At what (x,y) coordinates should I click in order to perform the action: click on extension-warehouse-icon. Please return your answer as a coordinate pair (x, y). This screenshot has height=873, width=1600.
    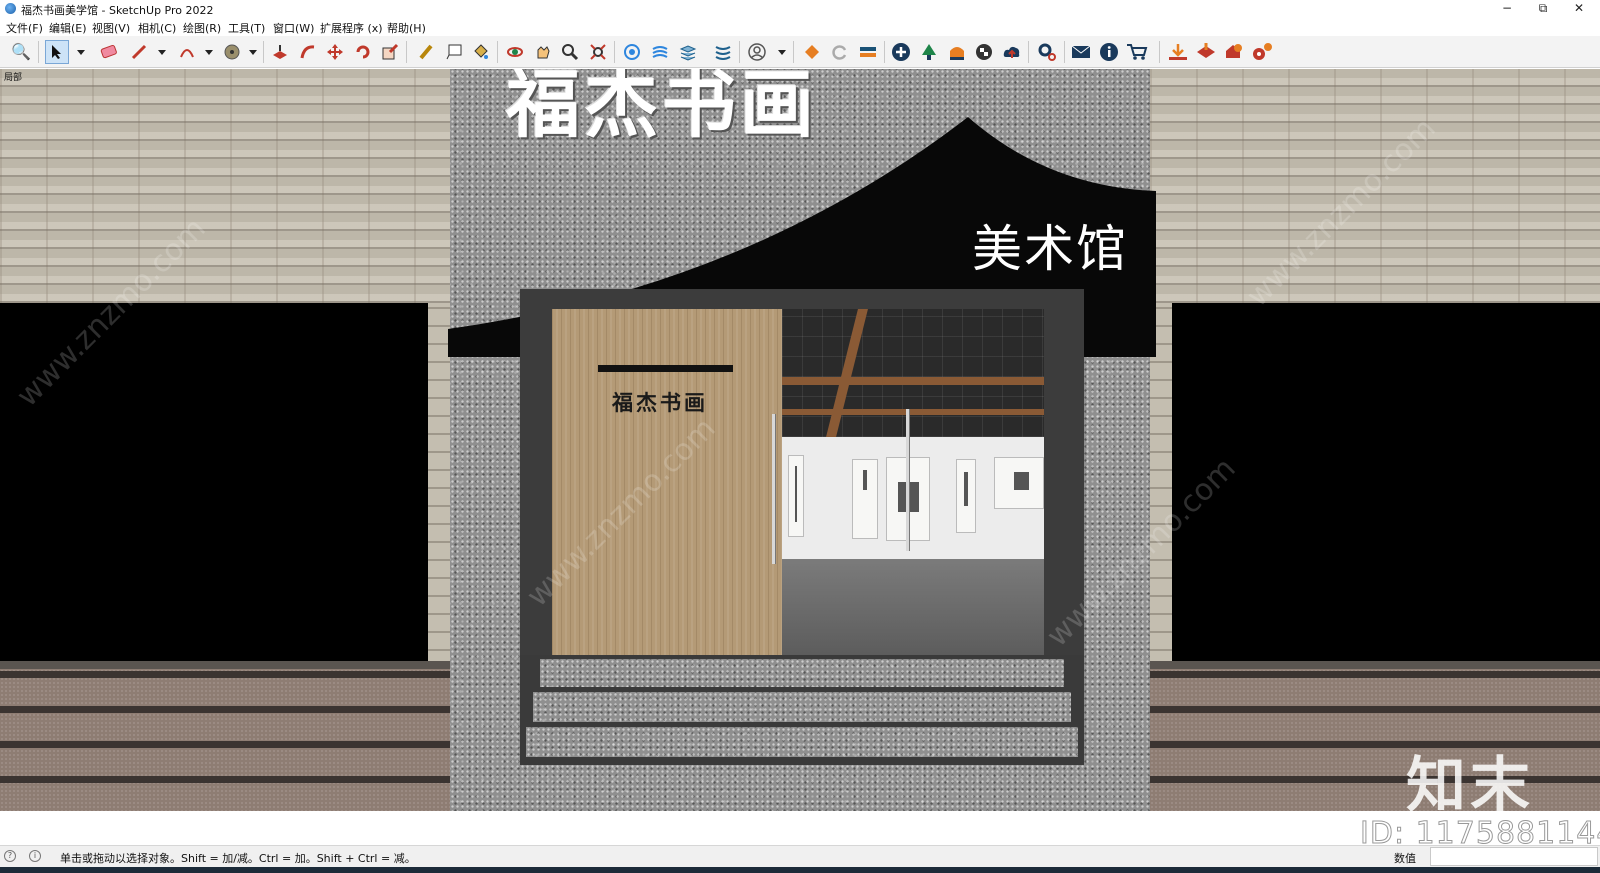
    Looking at the image, I should click on (812, 52).